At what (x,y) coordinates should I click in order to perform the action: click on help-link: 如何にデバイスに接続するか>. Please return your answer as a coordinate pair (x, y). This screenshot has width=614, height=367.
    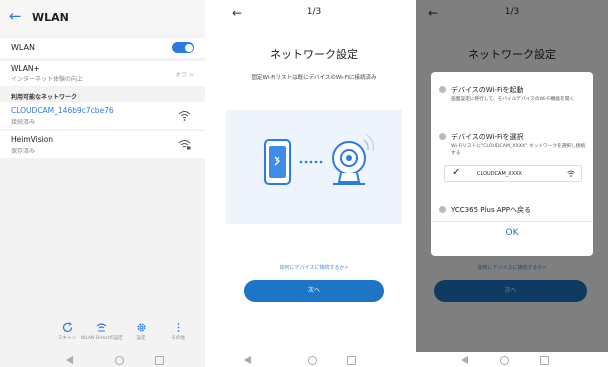
    Looking at the image, I should click on (314, 267).